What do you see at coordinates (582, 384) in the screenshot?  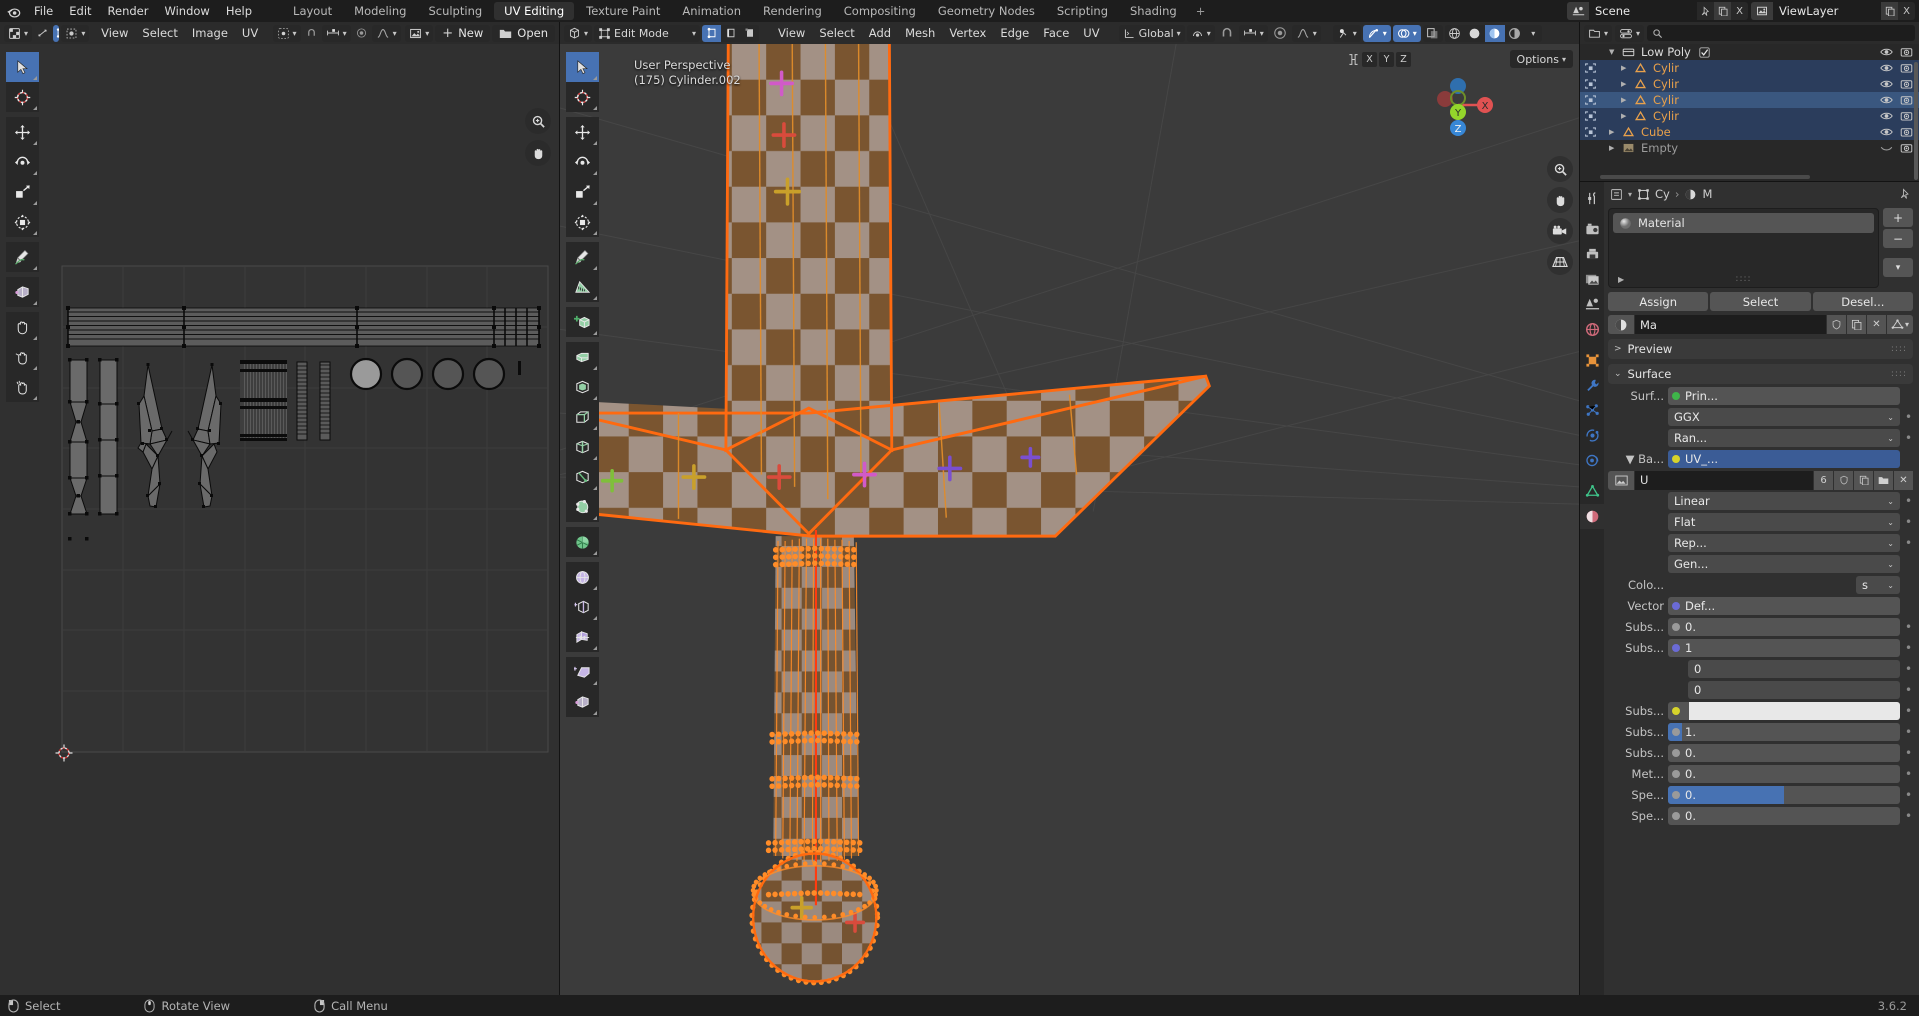 I see `viewport-toolbar` at bounding box center [582, 384].